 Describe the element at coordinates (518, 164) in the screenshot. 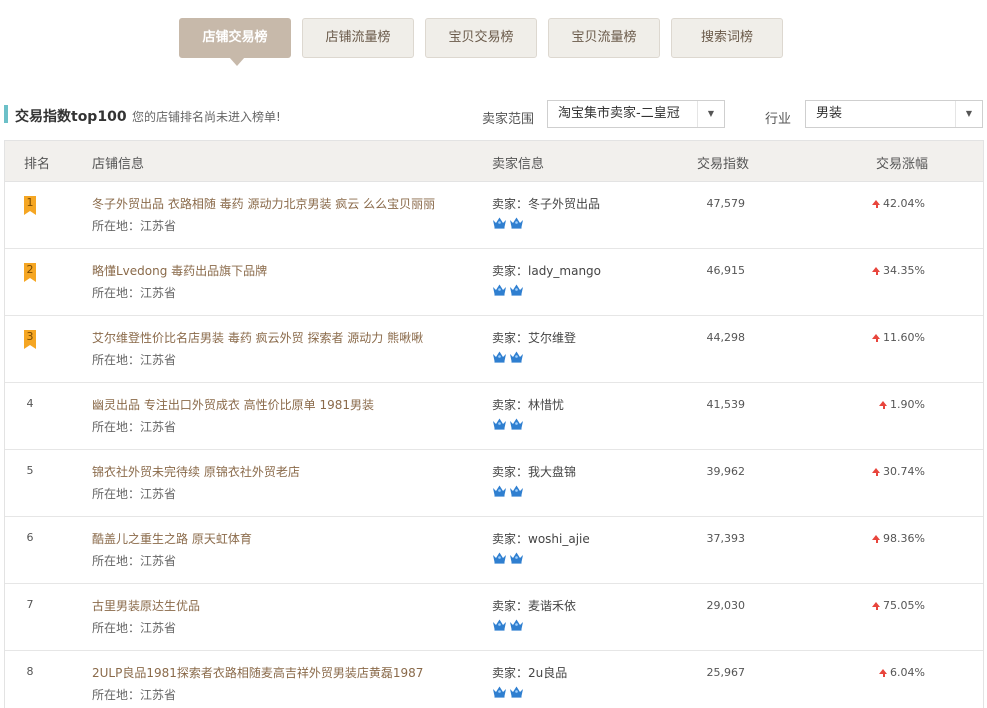

I see `header-seller: 卖家信息` at that location.